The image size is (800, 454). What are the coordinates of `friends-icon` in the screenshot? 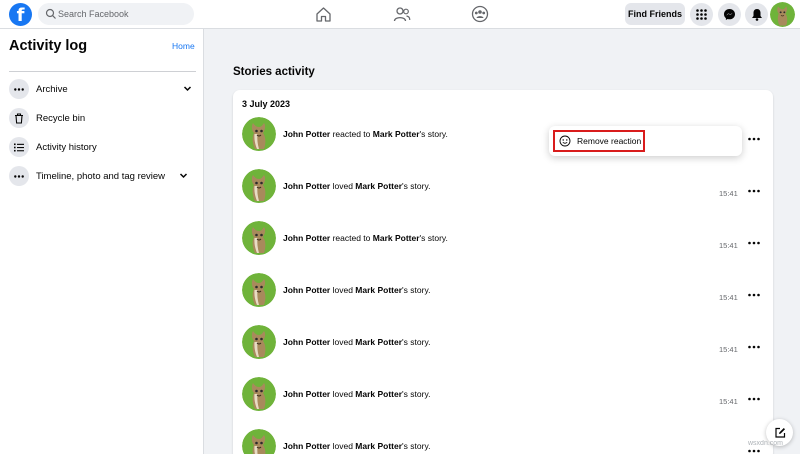 It's located at (402, 14).